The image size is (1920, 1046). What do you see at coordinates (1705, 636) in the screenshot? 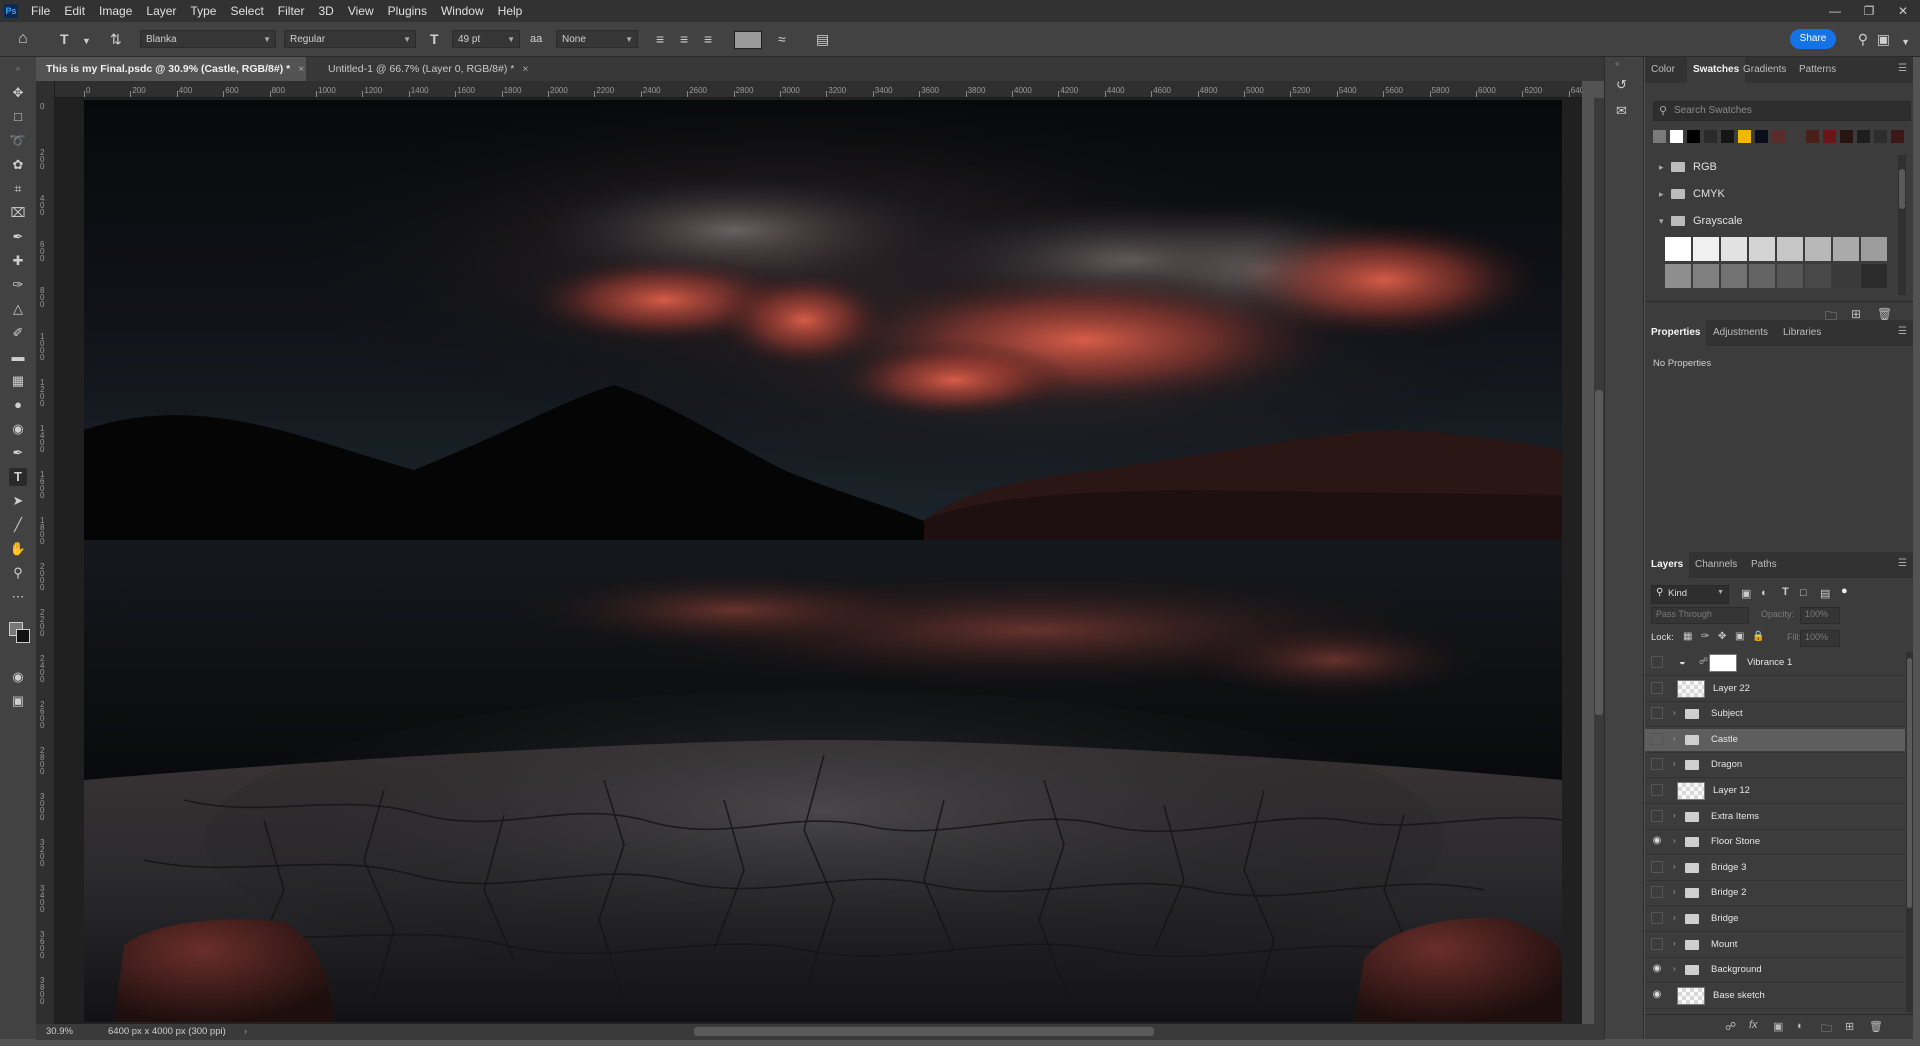
I see `lock-image-icon: ✑` at bounding box center [1705, 636].